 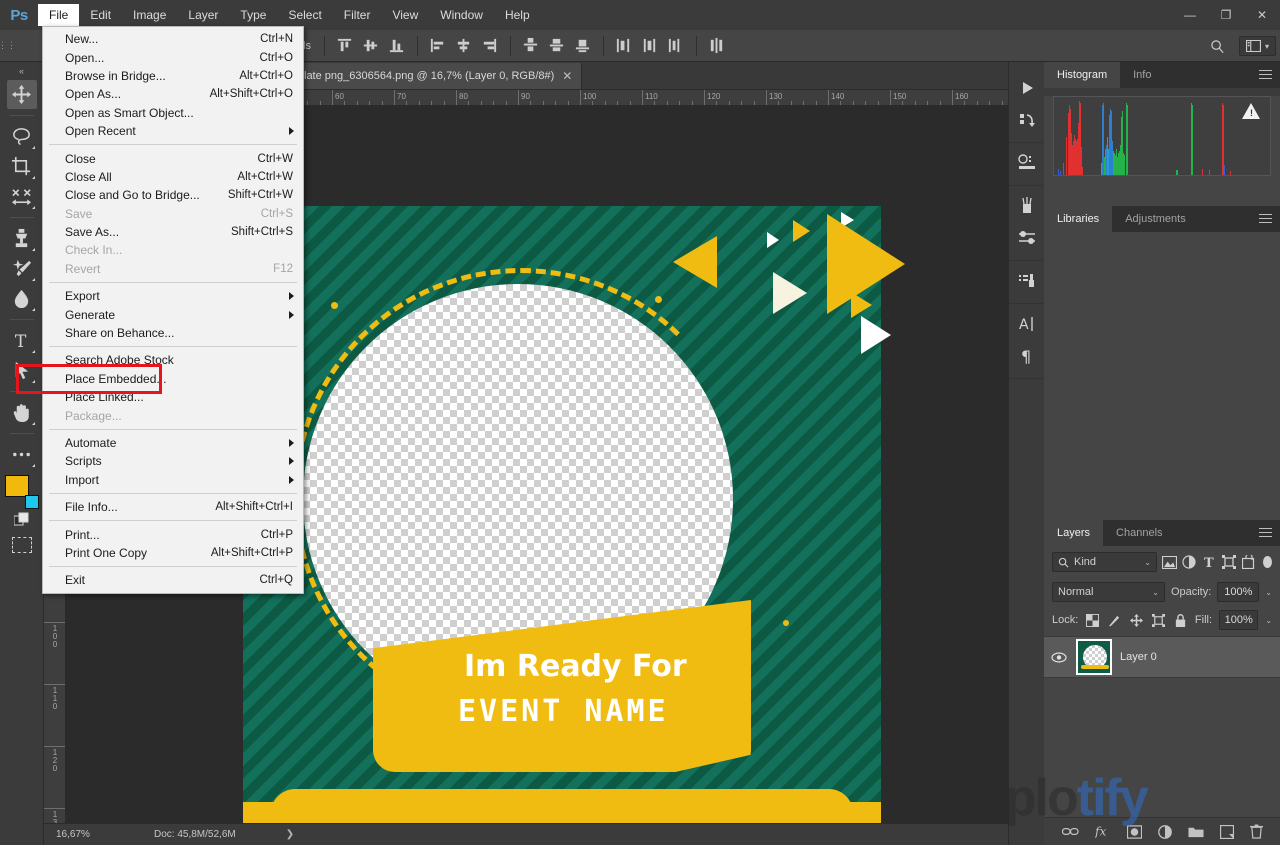 What do you see at coordinates (203, 15) in the screenshot?
I see `menu-layer: Layer` at bounding box center [203, 15].